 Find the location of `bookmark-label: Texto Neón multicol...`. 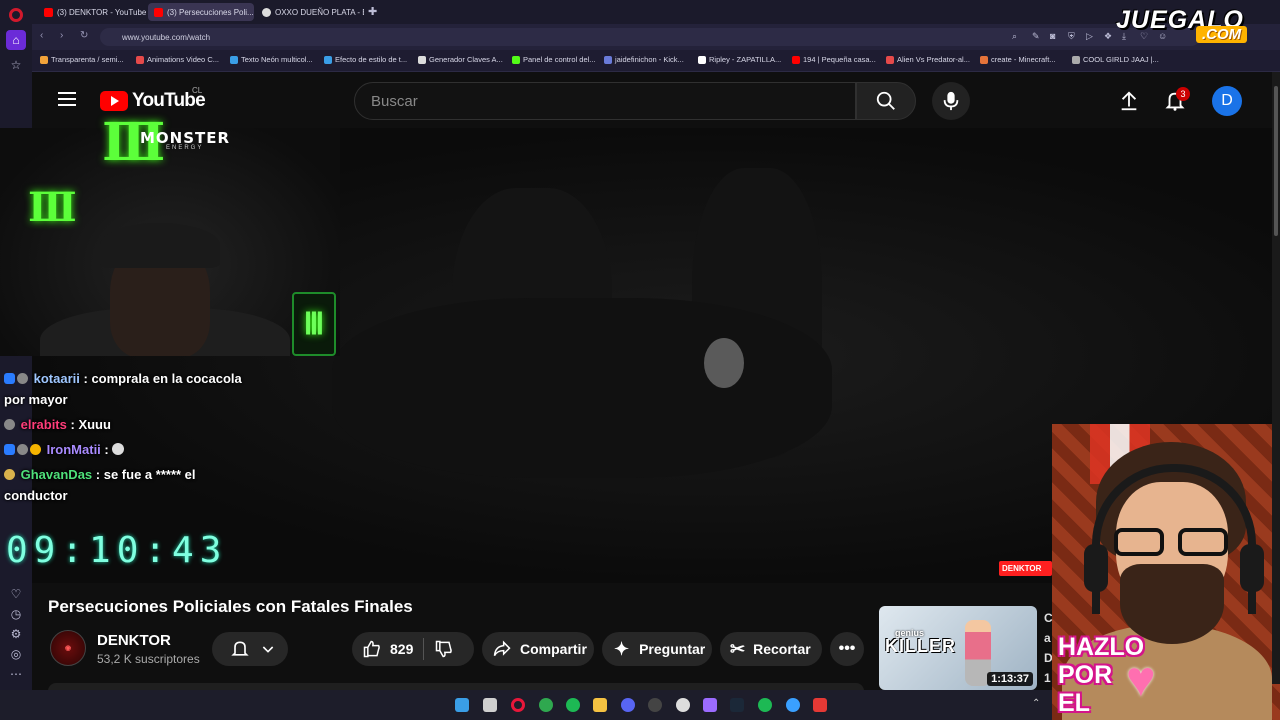

bookmark-label: Texto Neón multicol... is located at coordinates (277, 59).